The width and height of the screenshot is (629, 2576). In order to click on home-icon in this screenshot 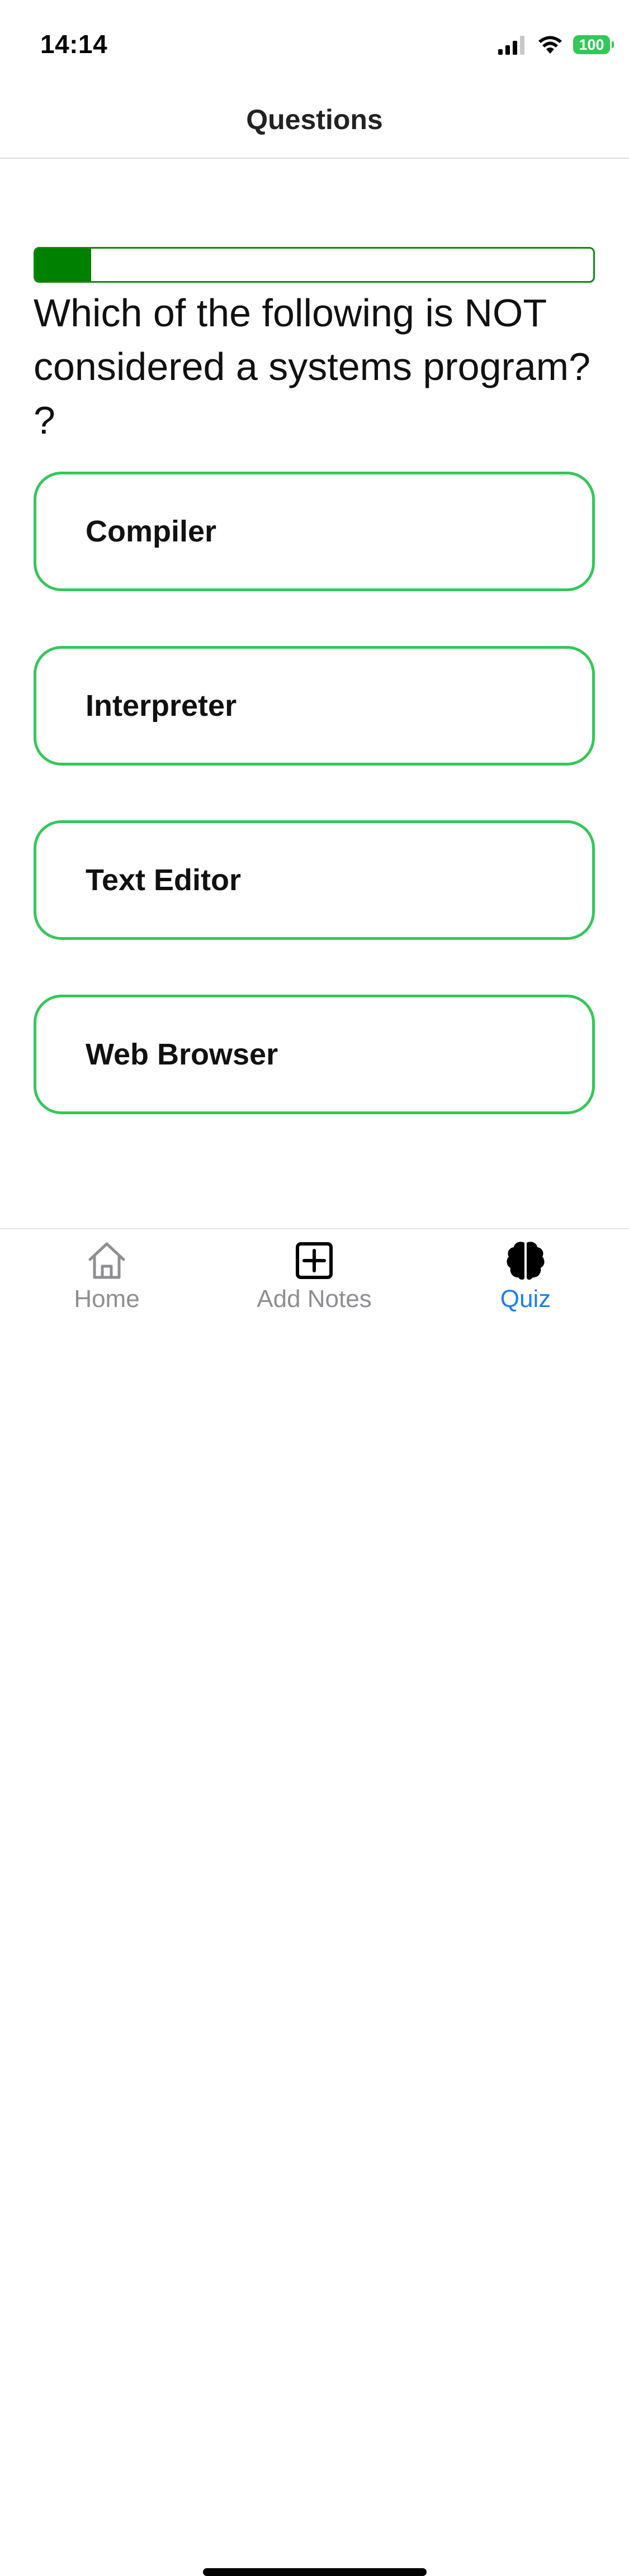, I will do `click(107, 1260)`.